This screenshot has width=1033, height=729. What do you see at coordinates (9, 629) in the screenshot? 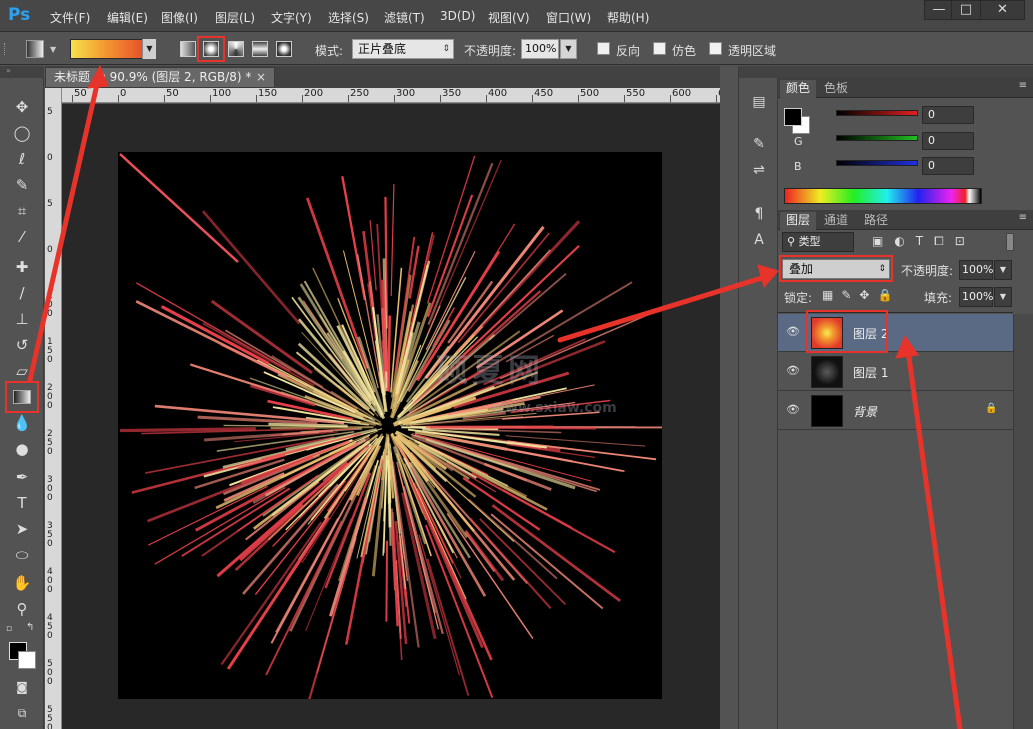
I see `default-colors-icon: ▫` at bounding box center [9, 629].